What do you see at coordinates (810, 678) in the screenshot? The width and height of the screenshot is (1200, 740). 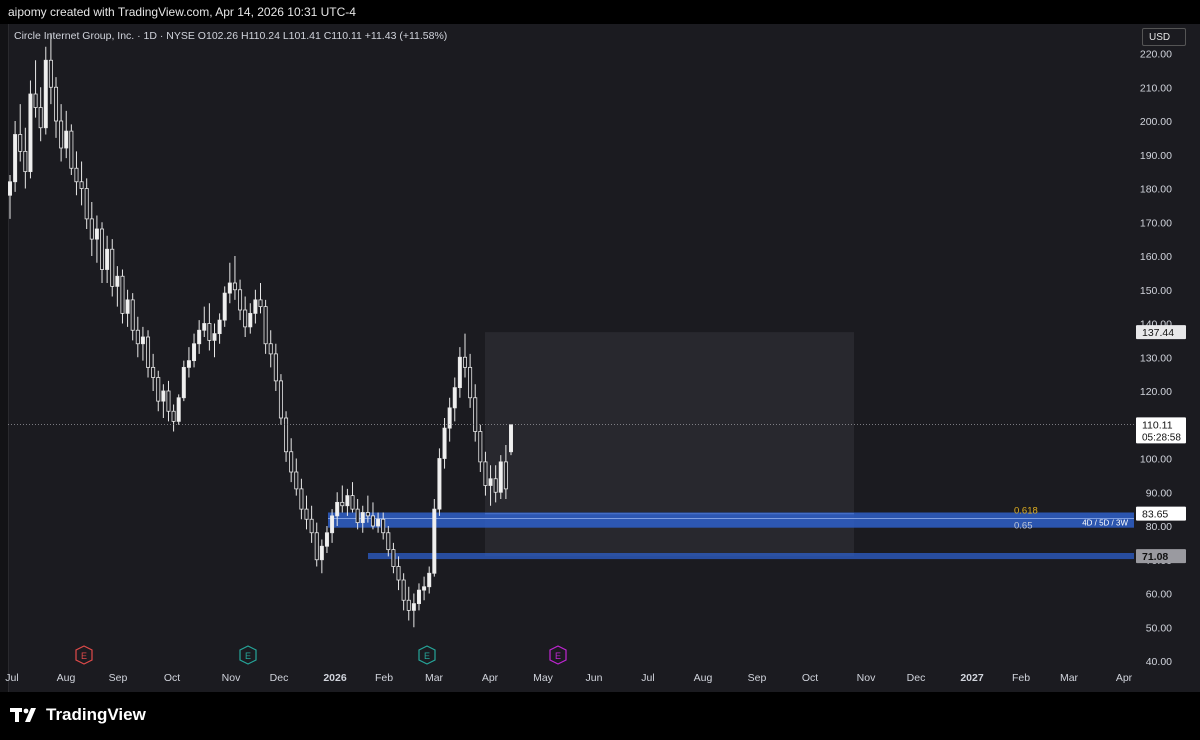 I see `x-axis-tick-label: Oct` at bounding box center [810, 678].